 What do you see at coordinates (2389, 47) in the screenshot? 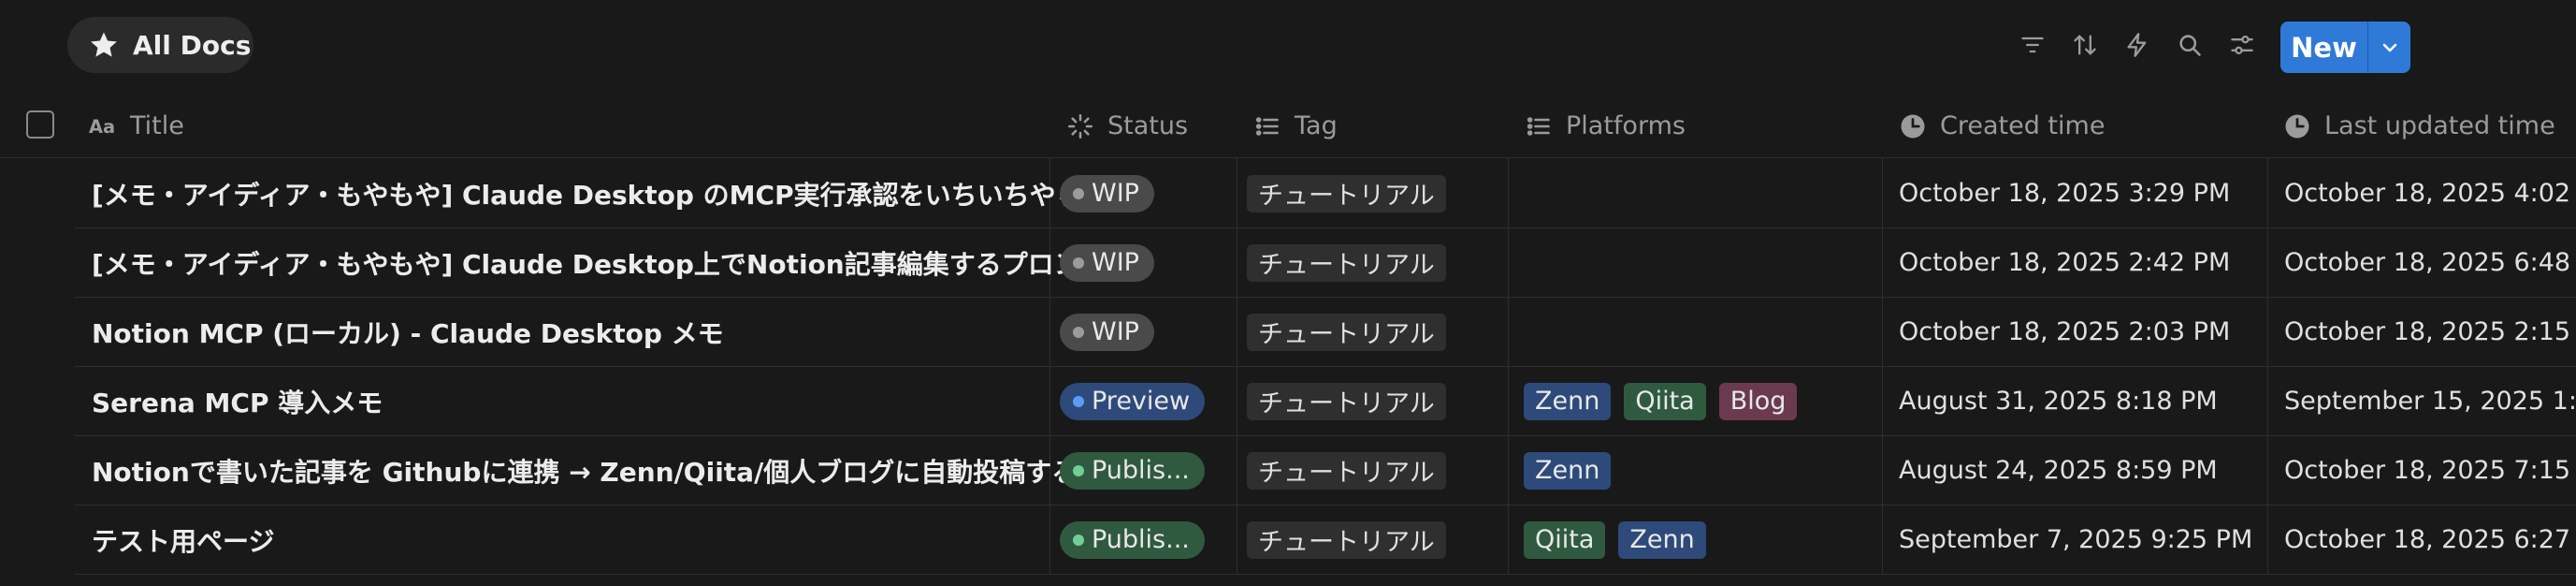
I see `chevron-down-icon` at bounding box center [2389, 47].